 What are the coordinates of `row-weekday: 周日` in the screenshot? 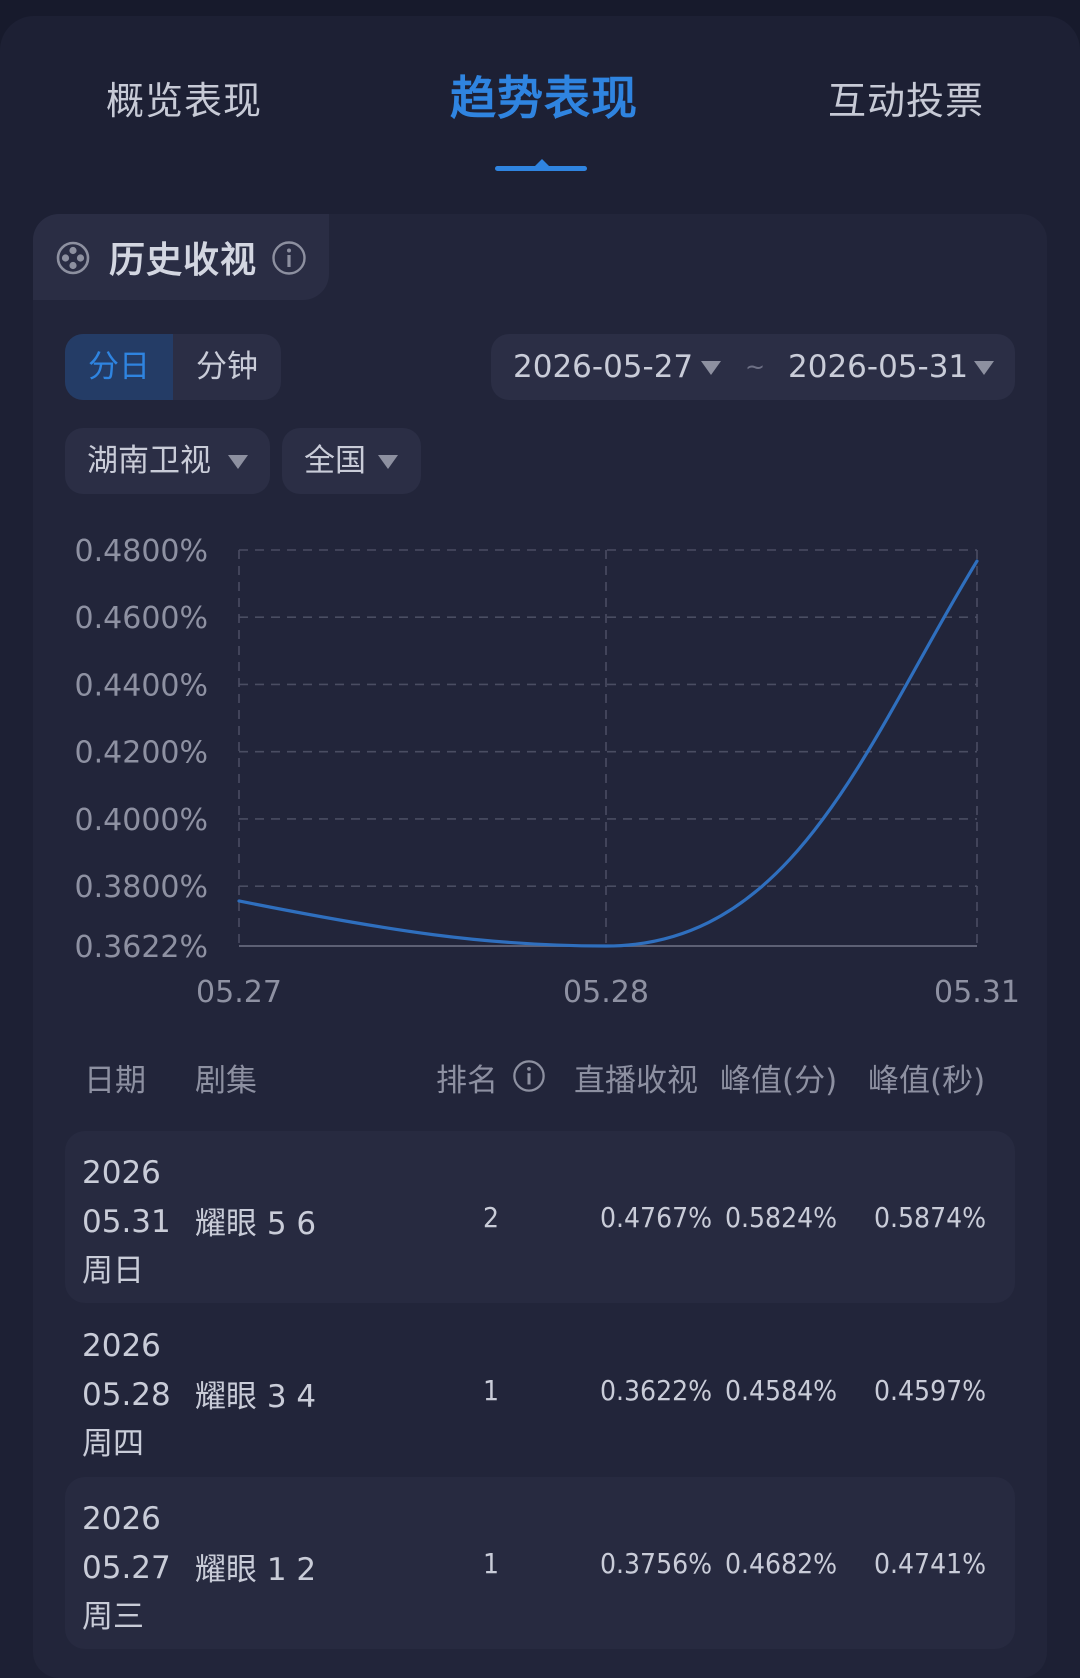 It's located at (113, 1271).